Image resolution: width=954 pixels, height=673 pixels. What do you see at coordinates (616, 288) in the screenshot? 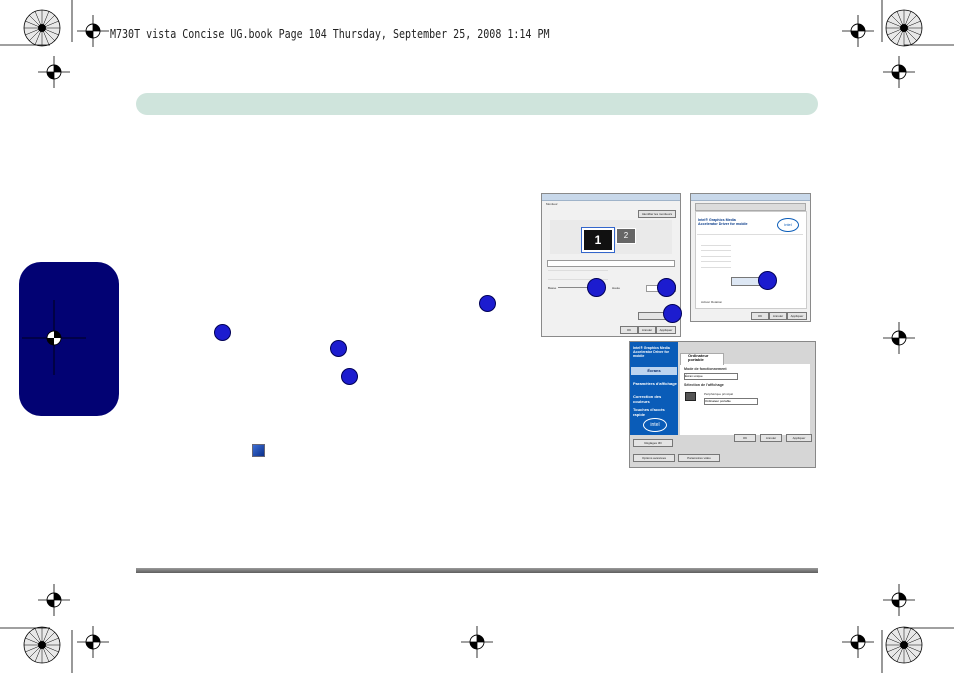
I see `resolution-high: Haute` at bounding box center [616, 288].